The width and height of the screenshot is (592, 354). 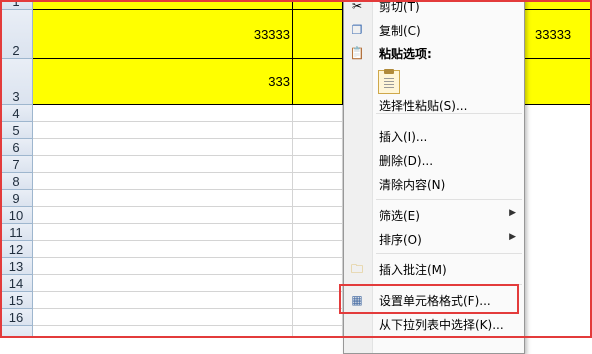 I want to click on folder-comment-icon: 🗀, so click(x=356, y=269).